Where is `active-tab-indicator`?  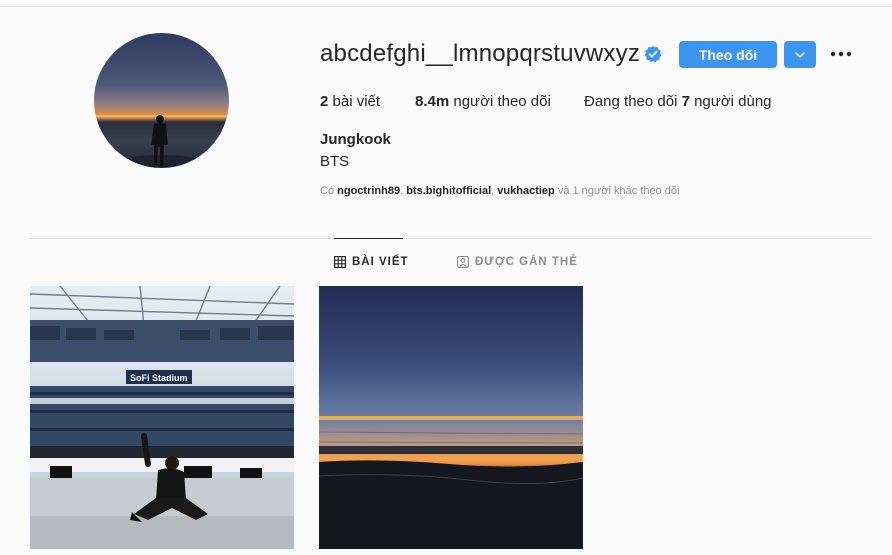 active-tab-indicator is located at coordinates (368, 238).